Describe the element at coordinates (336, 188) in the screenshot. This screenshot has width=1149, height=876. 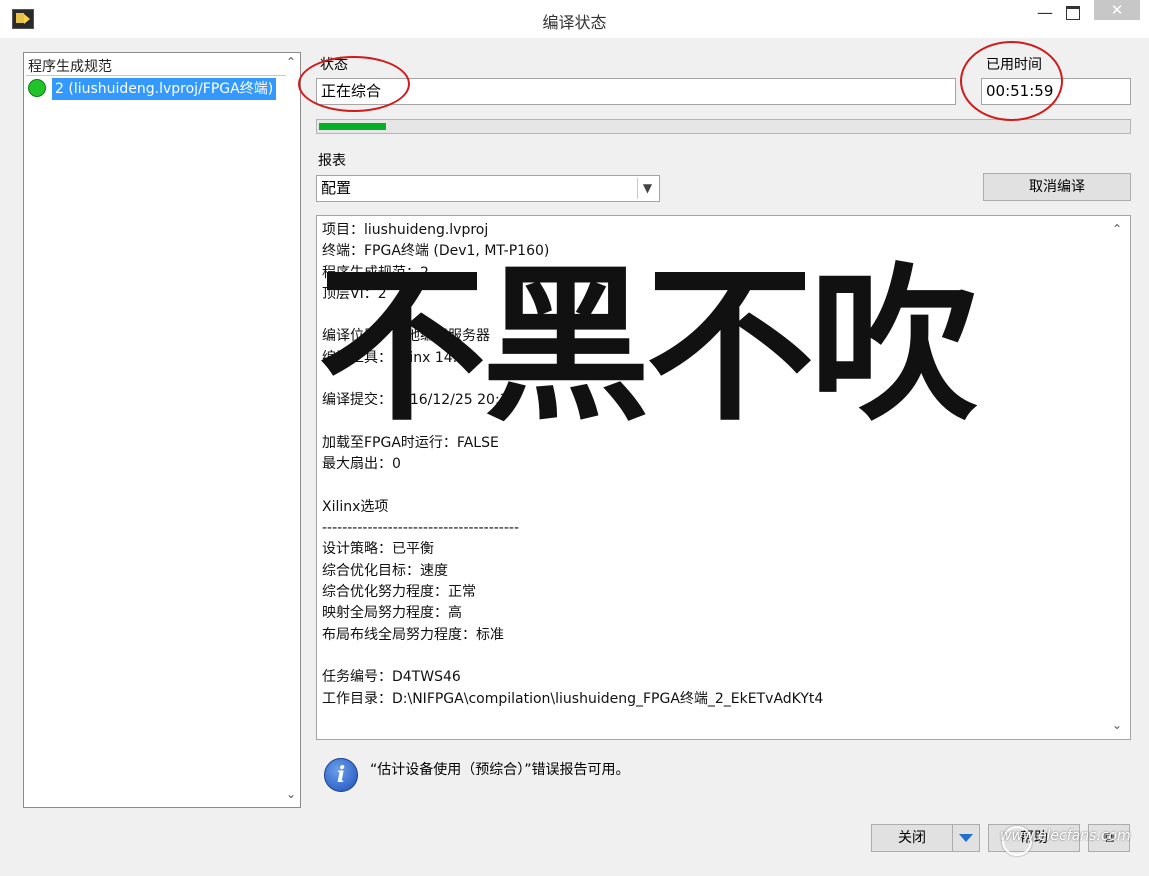
I see `report-type-value: 配置` at that location.